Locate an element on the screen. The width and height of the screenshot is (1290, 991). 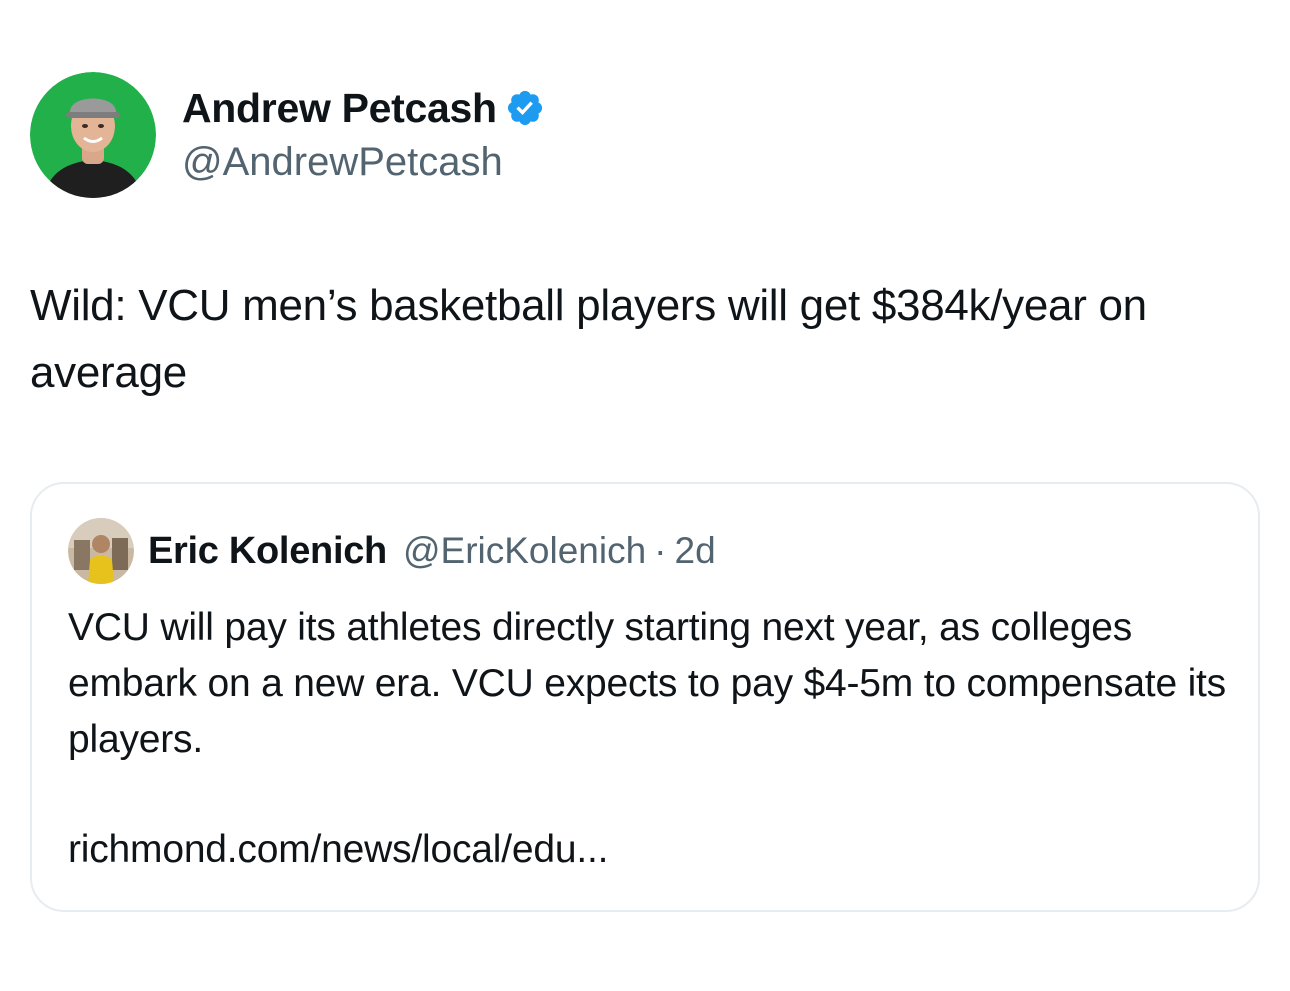
quoted-author-display-name: Eric Kolenich is located at coordinates (267, 551).